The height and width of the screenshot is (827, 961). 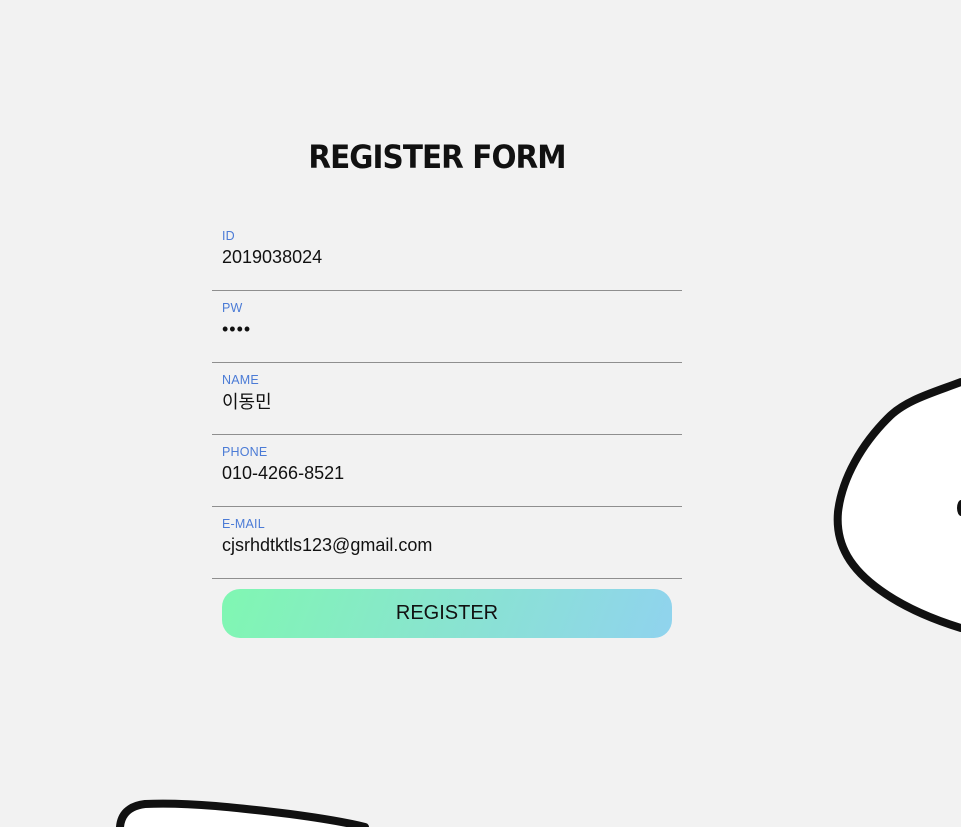 I want to click on cartoon-body-outline, so click(x=242, y=815).